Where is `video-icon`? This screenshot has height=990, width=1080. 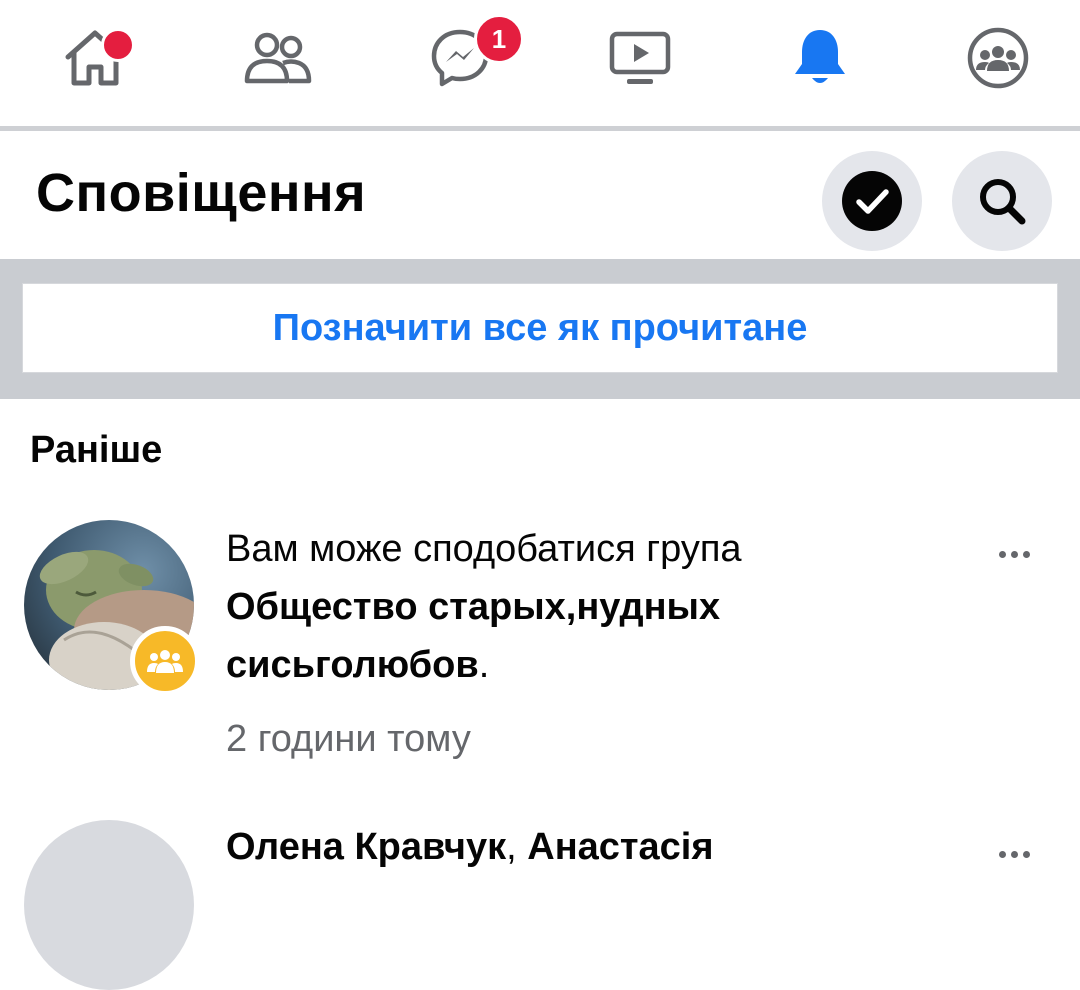 video-icon is located at coordinates (640, 57).